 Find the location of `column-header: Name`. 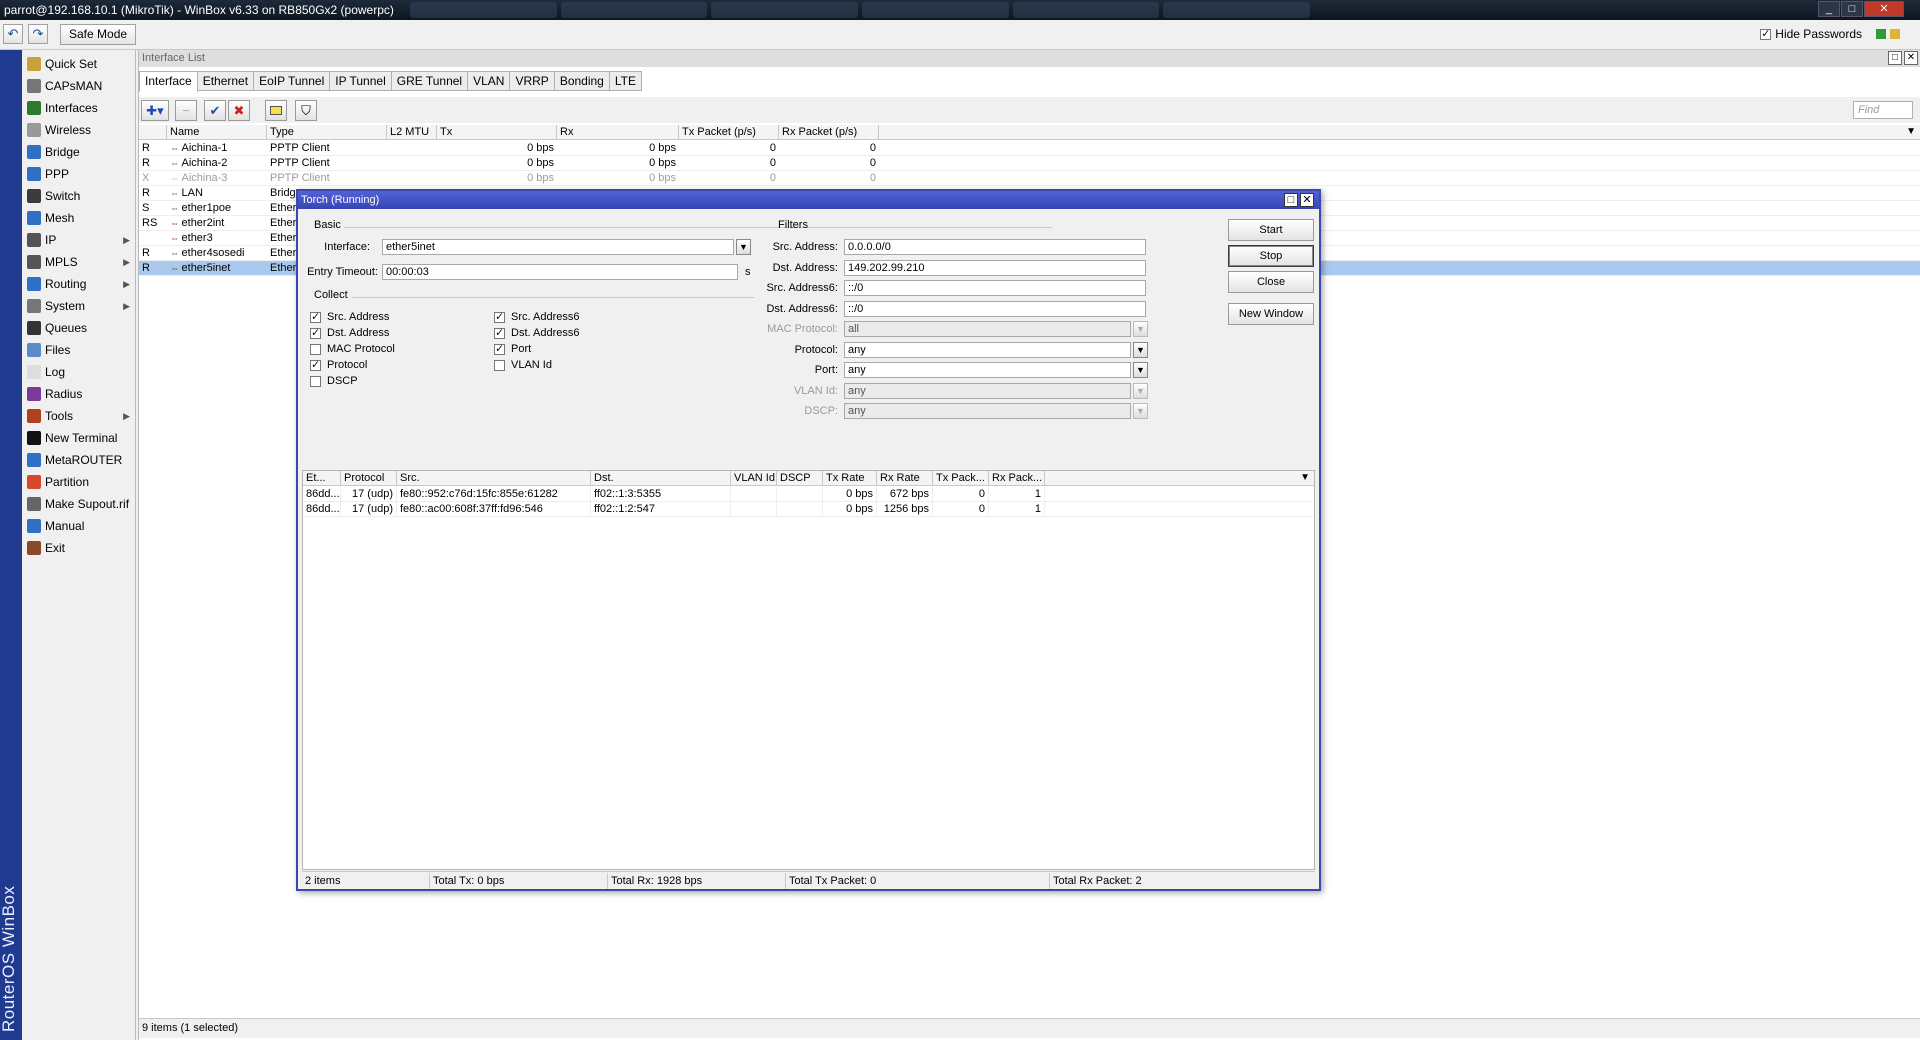

column-header: Name is located at coordinates (217, 132).